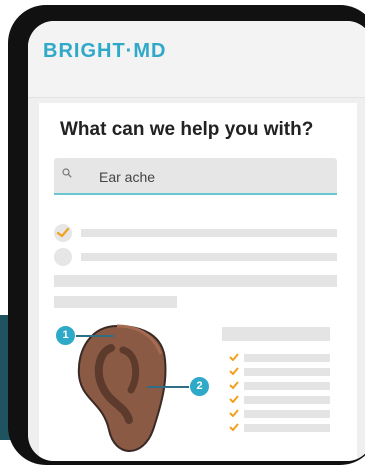 This screenshot has height=465, width=365. I want to click on ear-icon, so click(122, 388).